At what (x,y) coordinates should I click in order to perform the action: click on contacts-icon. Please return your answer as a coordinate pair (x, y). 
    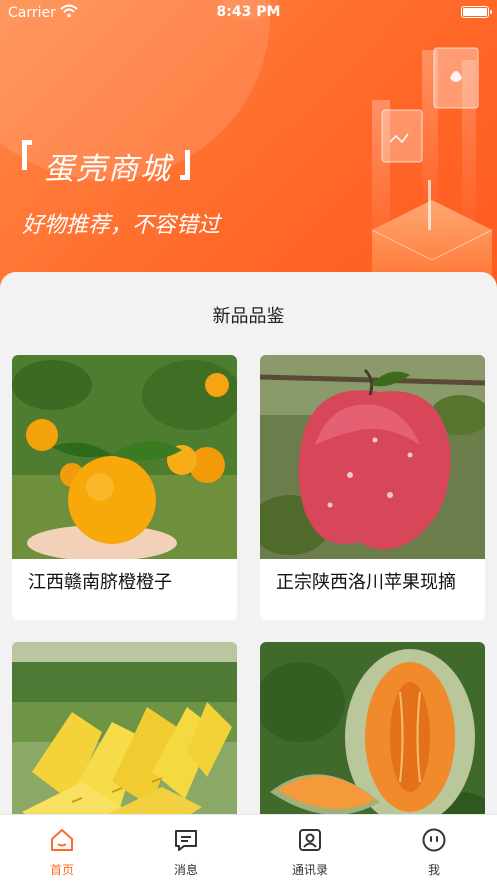
    Looking at the image, I should click on (310, 840).